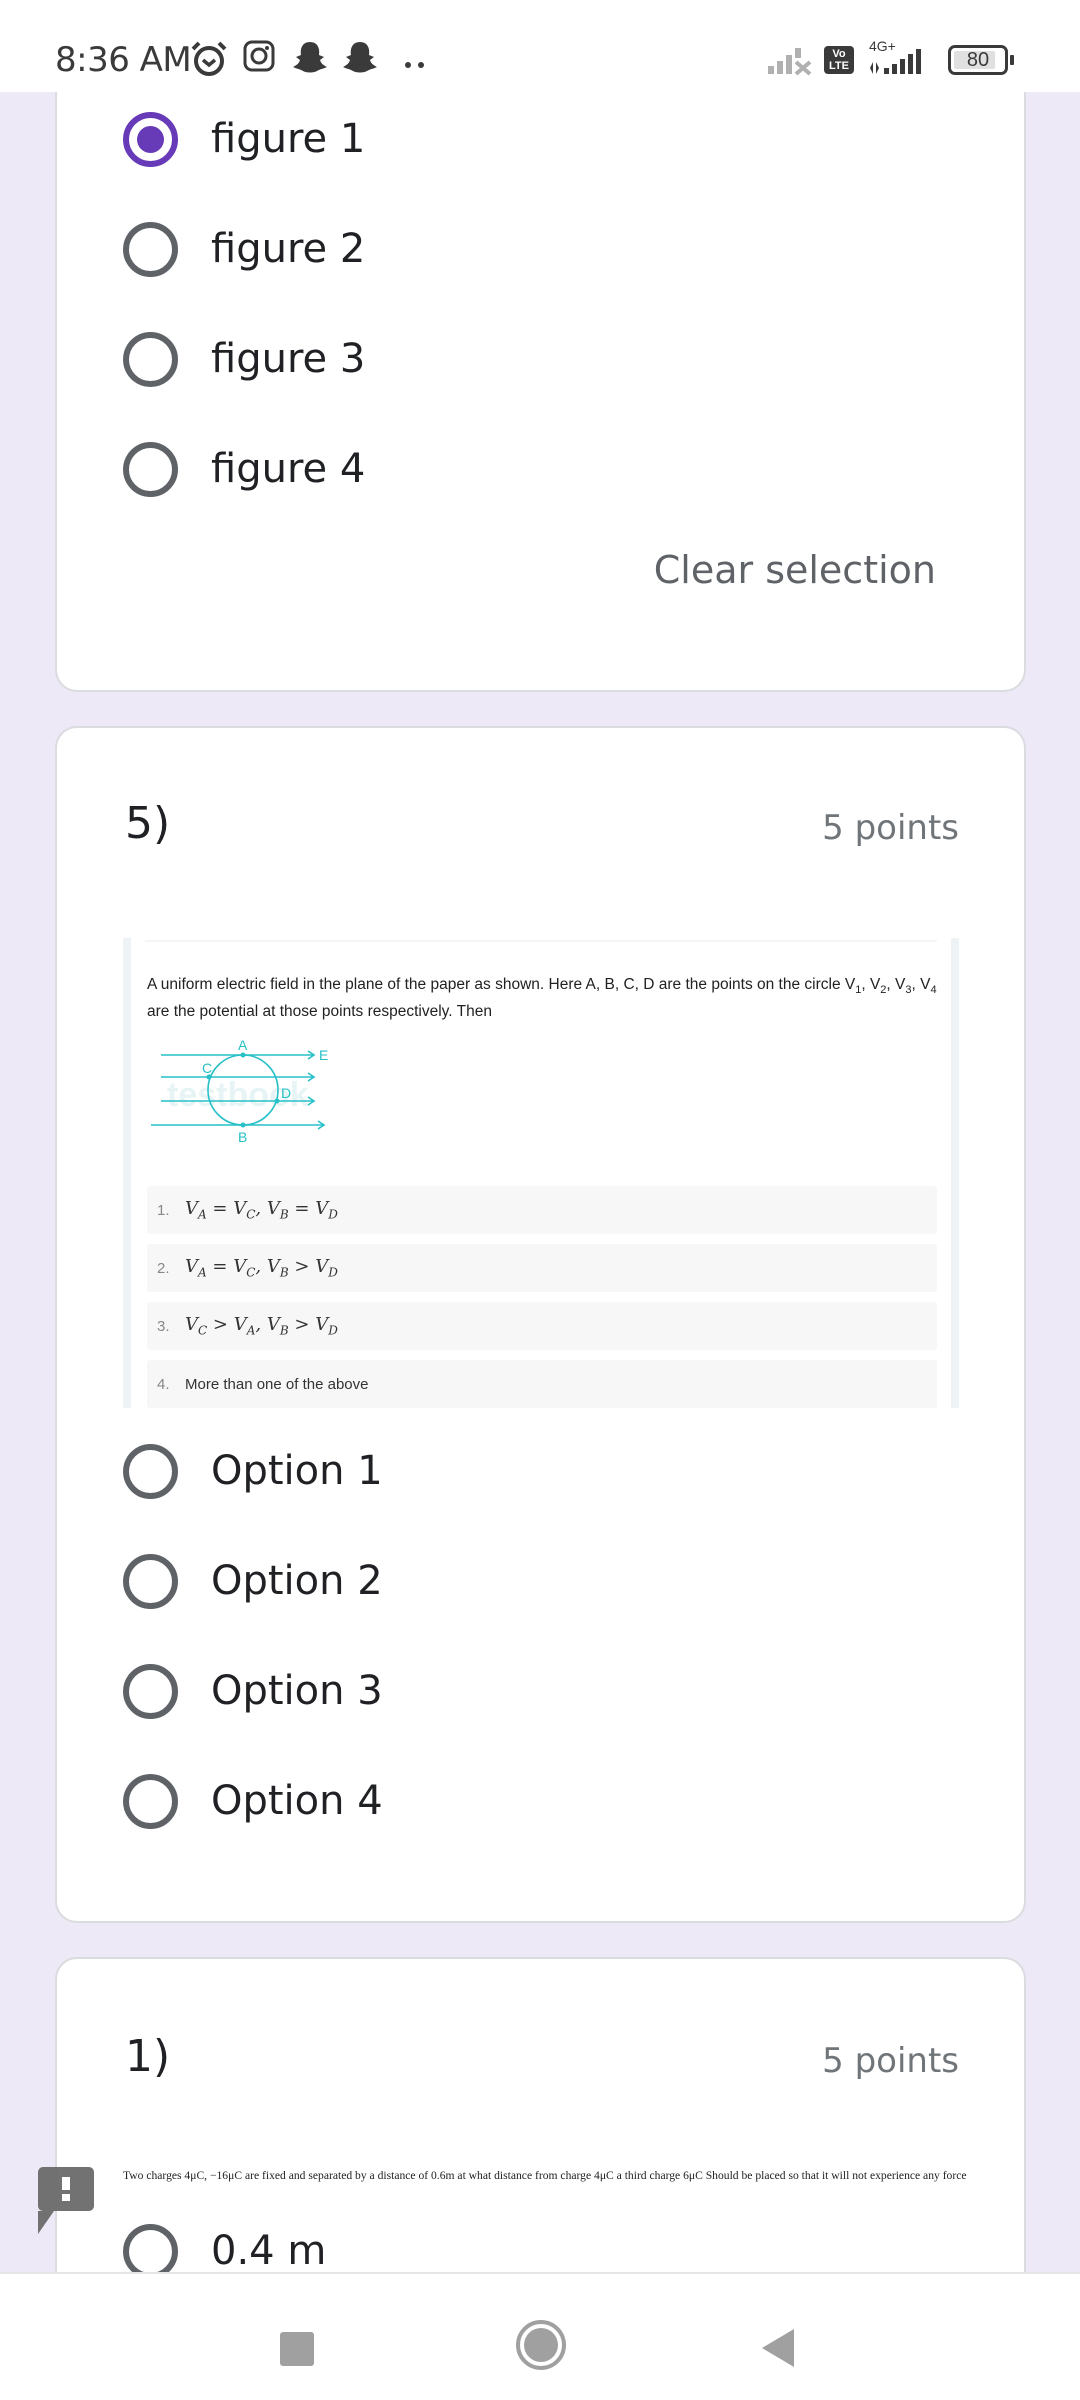 The height and width of the screenshot is (2400, 1080). I want to click on radio-label: figure 2, so click(288, 249).